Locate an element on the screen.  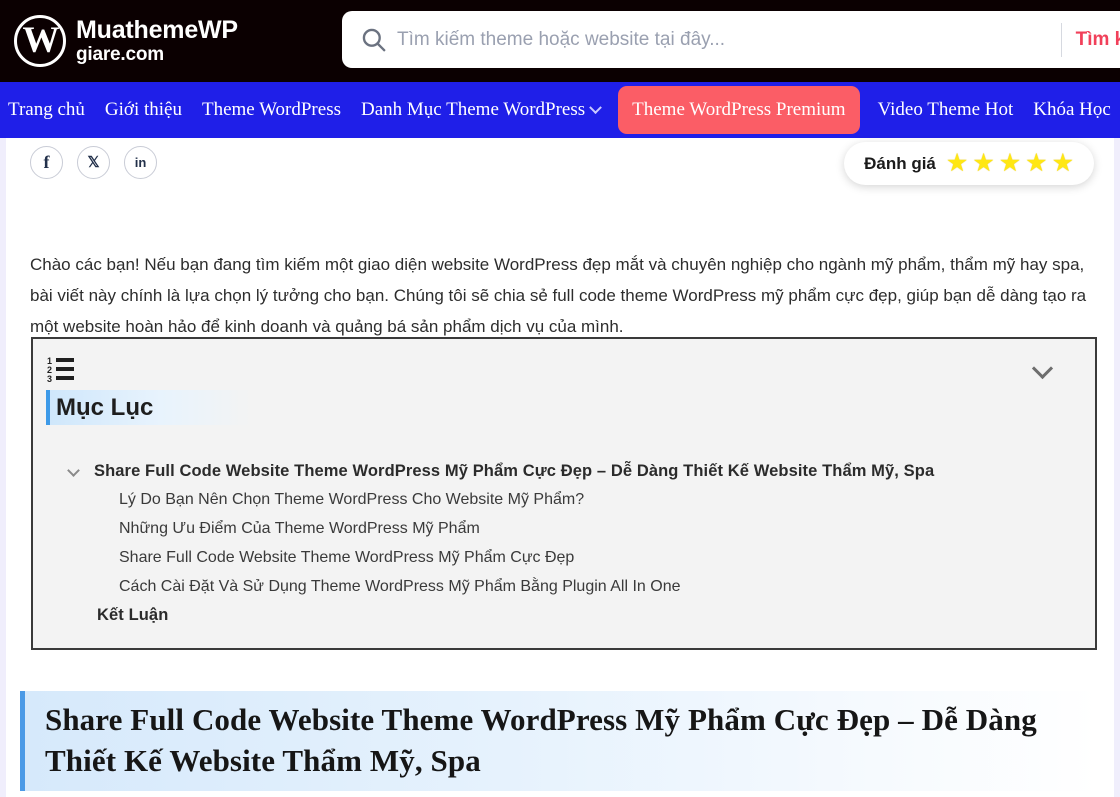
nav-cta-theme-wordpress-premium: Theme WordPress Premium is located at coordinates (739, 110).